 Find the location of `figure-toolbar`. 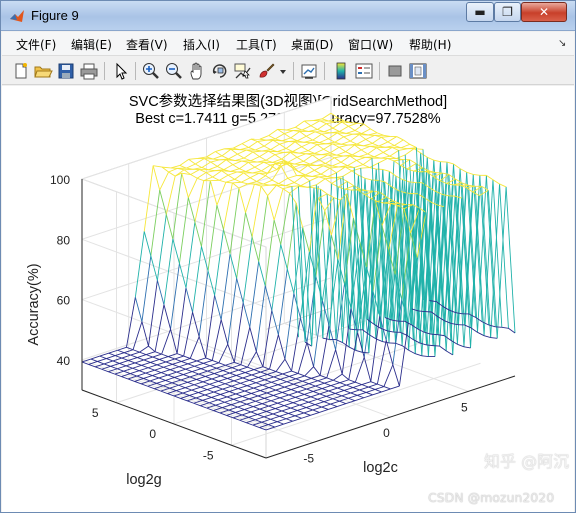

figure-toolbar is located at coordinates (288, 71).